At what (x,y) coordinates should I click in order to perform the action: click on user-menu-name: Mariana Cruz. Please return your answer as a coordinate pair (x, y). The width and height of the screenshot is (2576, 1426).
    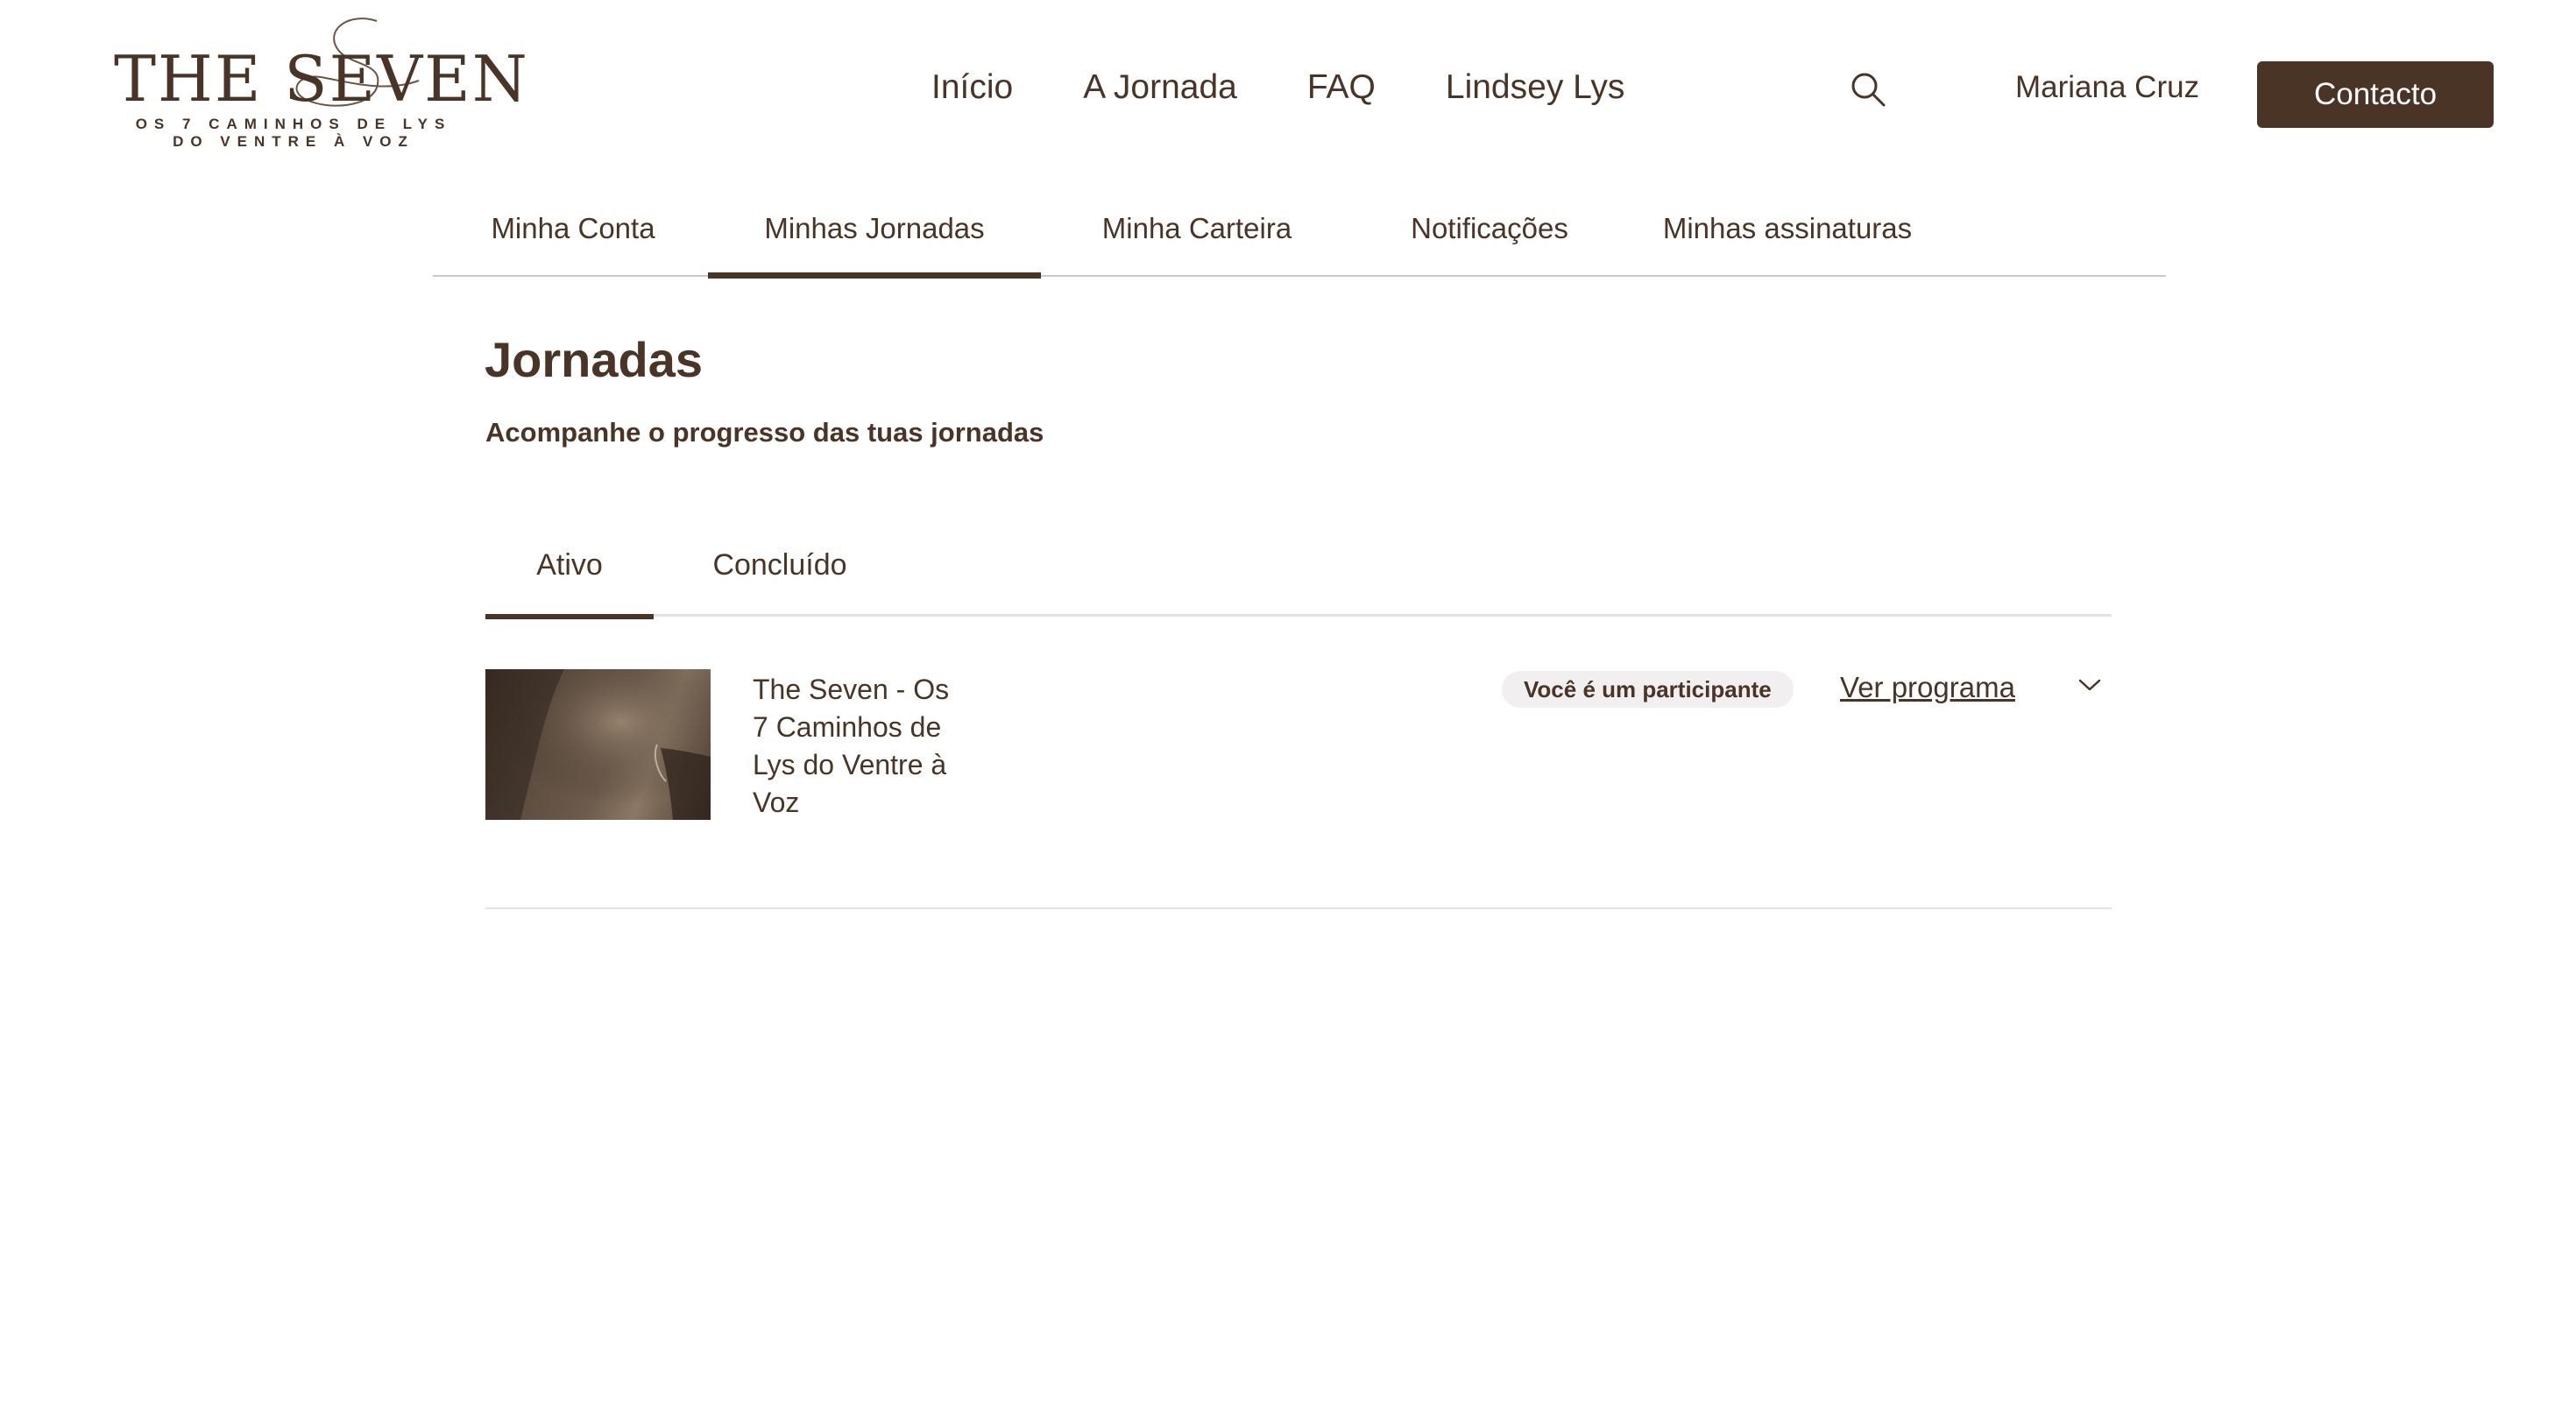
    Looking at the image, I should click on (2107, 87).